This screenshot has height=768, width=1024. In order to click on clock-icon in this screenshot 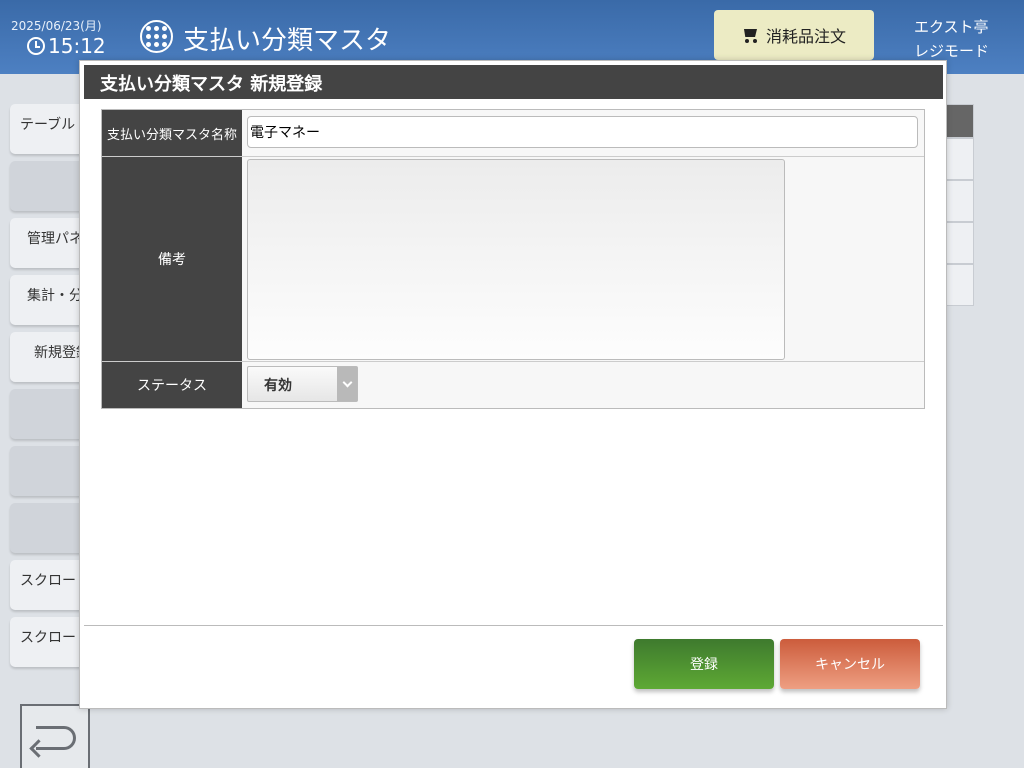, I will do `click(36, 46)`.